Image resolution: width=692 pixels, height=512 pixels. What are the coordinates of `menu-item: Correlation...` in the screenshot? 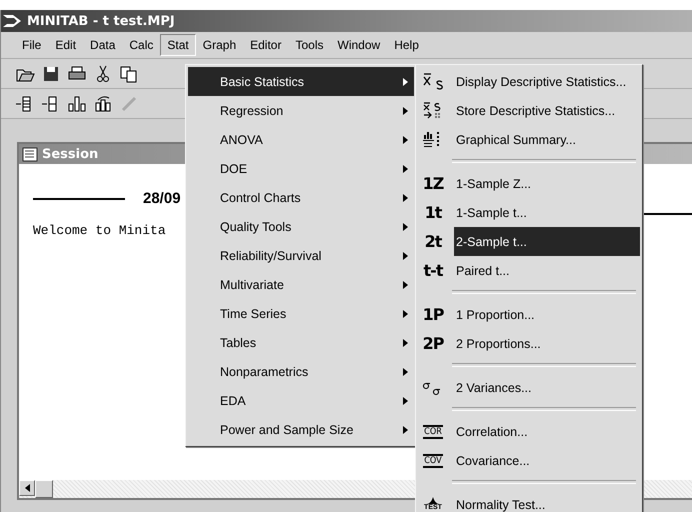 It's located at (547, 431).